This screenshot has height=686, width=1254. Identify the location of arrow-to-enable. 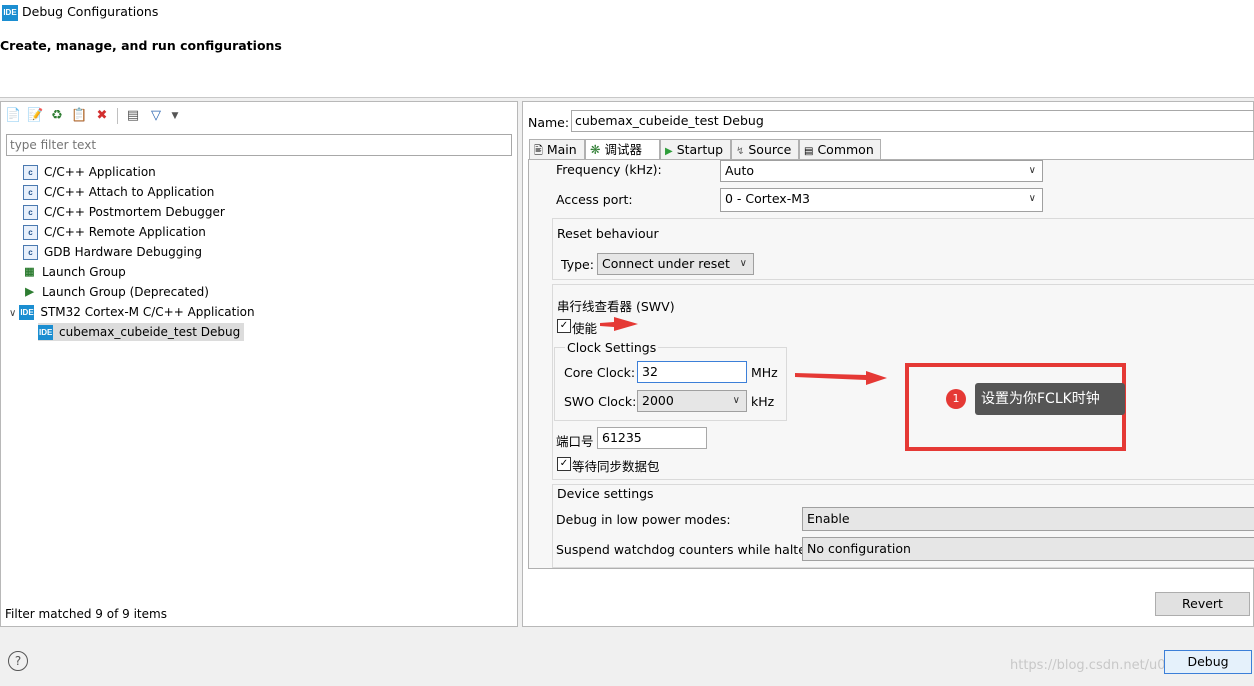
(619, 324).